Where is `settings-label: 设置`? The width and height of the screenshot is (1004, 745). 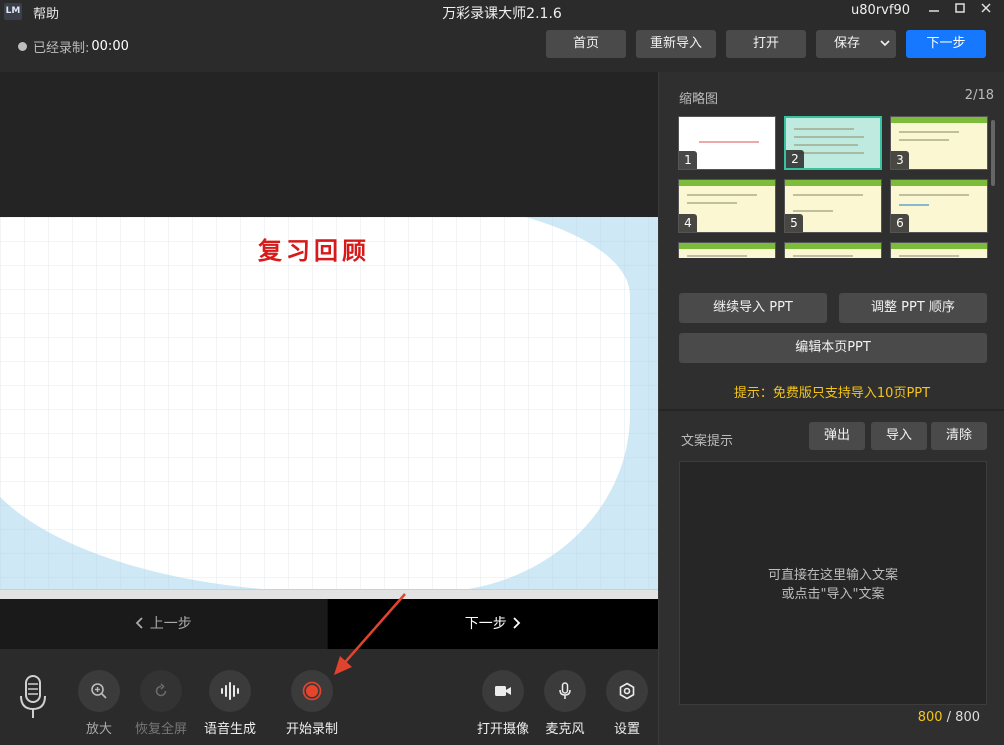 settings-label: 设置 is located at coordinates (626, 729).